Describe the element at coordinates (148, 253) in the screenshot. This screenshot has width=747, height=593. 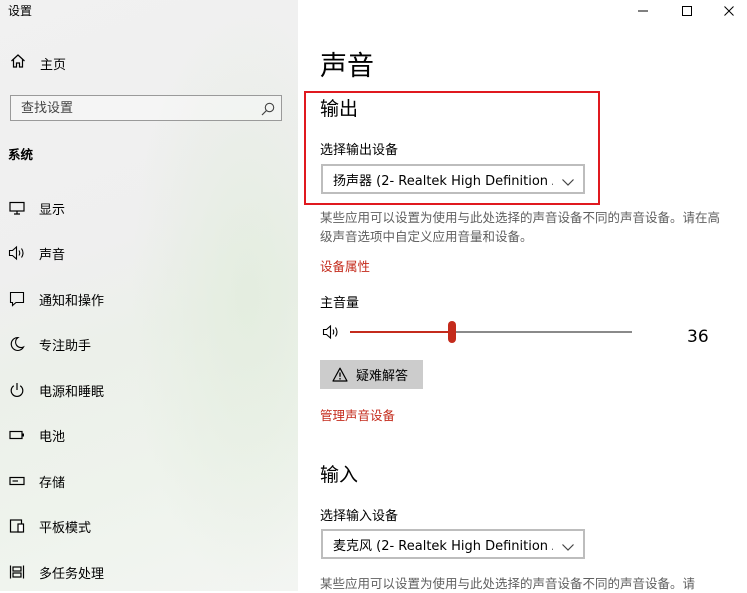
I see `sidebar-item-sound: 声音` at that location.